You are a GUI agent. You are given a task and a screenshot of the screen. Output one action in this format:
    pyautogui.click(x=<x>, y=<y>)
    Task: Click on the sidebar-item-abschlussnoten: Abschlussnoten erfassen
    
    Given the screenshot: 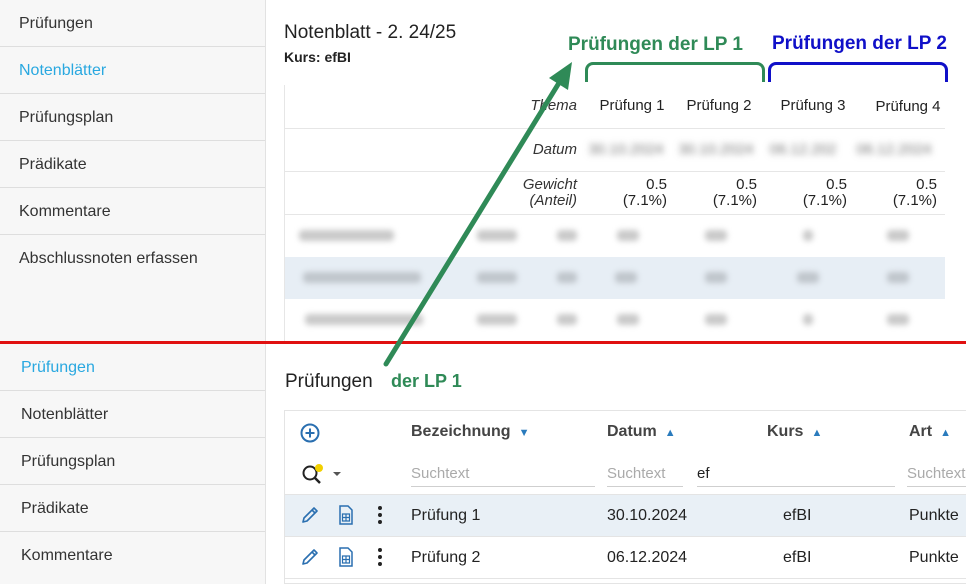 What is the action you would take?
    pyautogui.click(x=132, y=258)
    